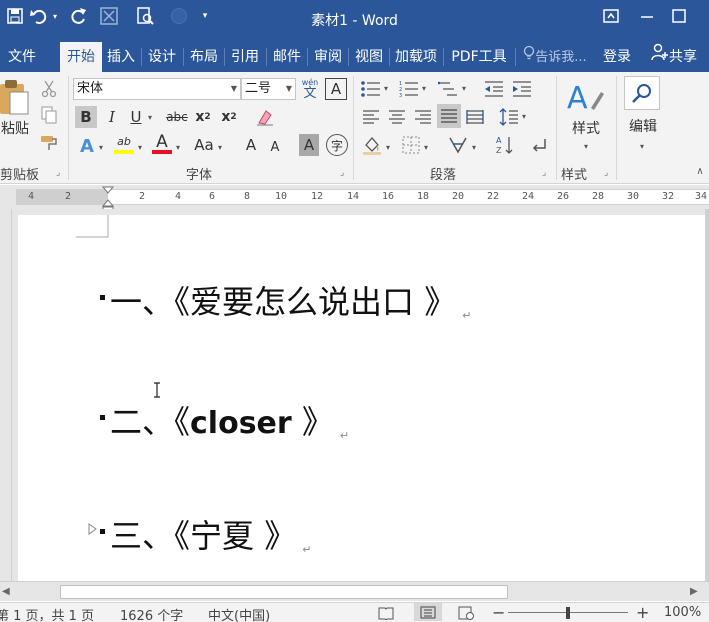 The width and height of the screenshot is (709, 622). I want to click on tab-addins: 加载项, so click(416, 57).